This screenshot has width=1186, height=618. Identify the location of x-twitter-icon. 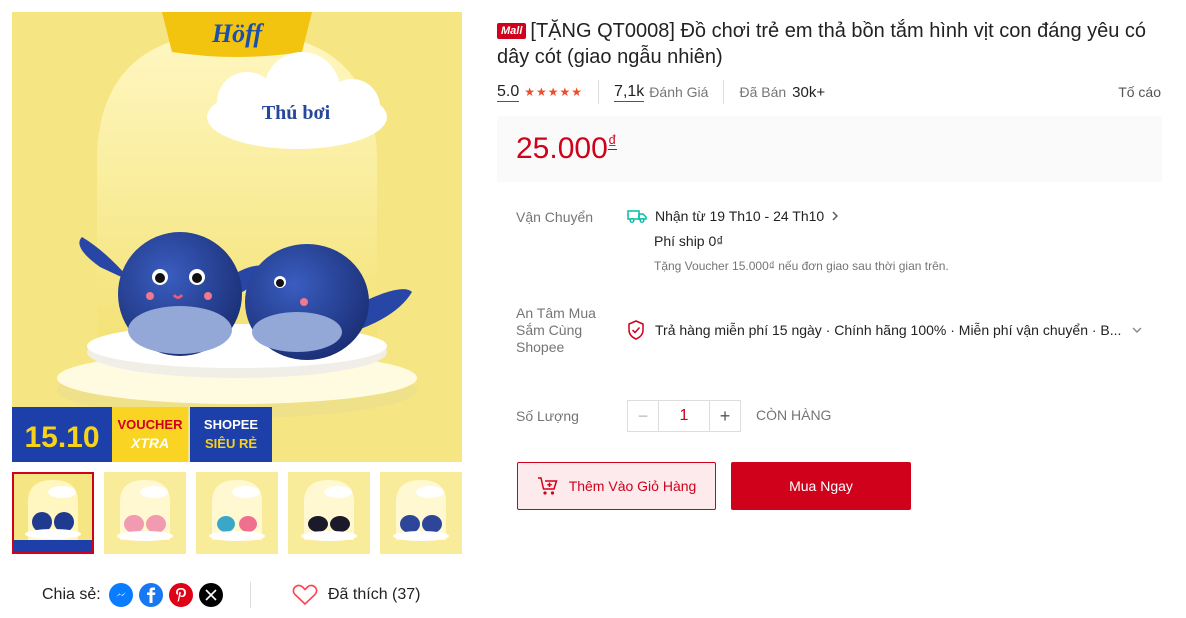
(210, 595).